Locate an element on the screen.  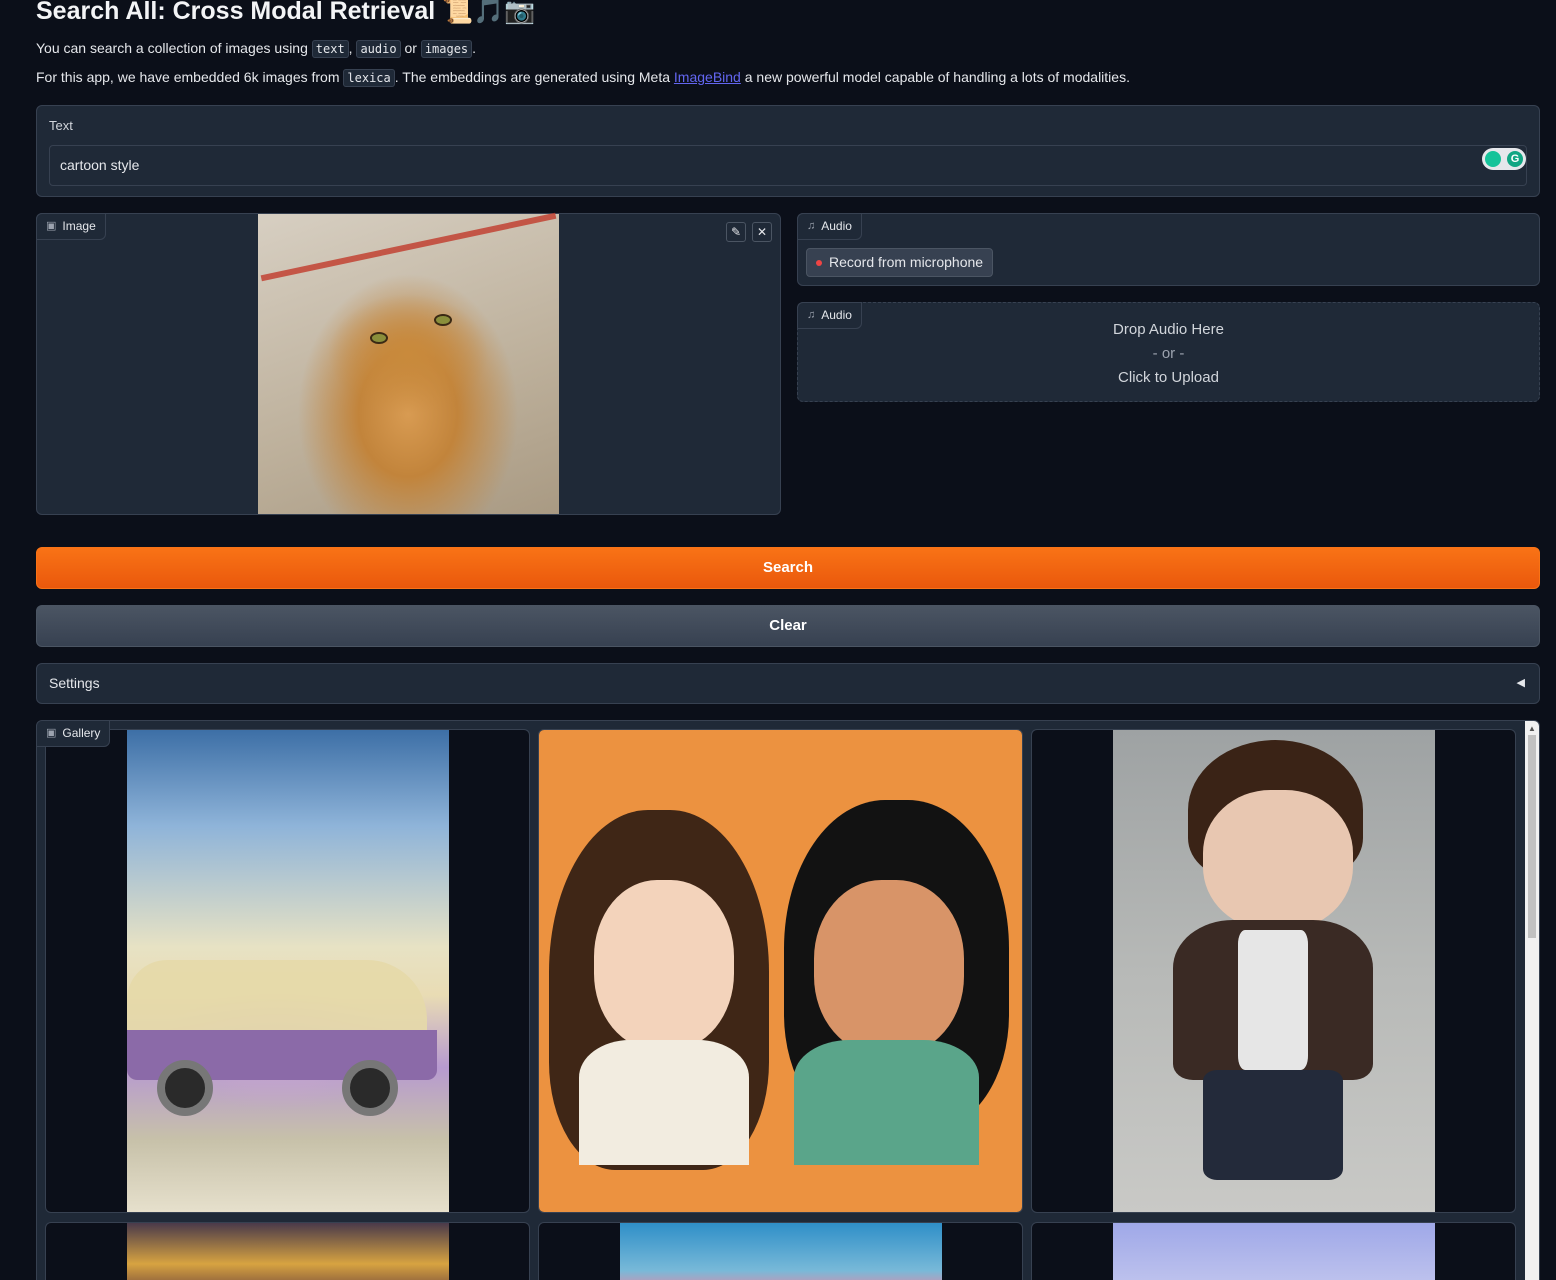
grammarly-assist-icon is located at coordinates (1493, 159).